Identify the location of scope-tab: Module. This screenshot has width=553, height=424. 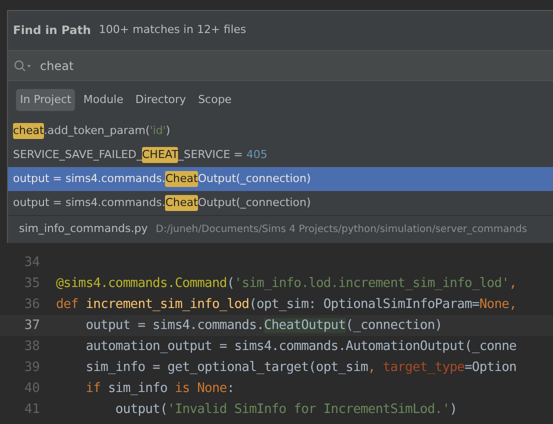
(103, 100).